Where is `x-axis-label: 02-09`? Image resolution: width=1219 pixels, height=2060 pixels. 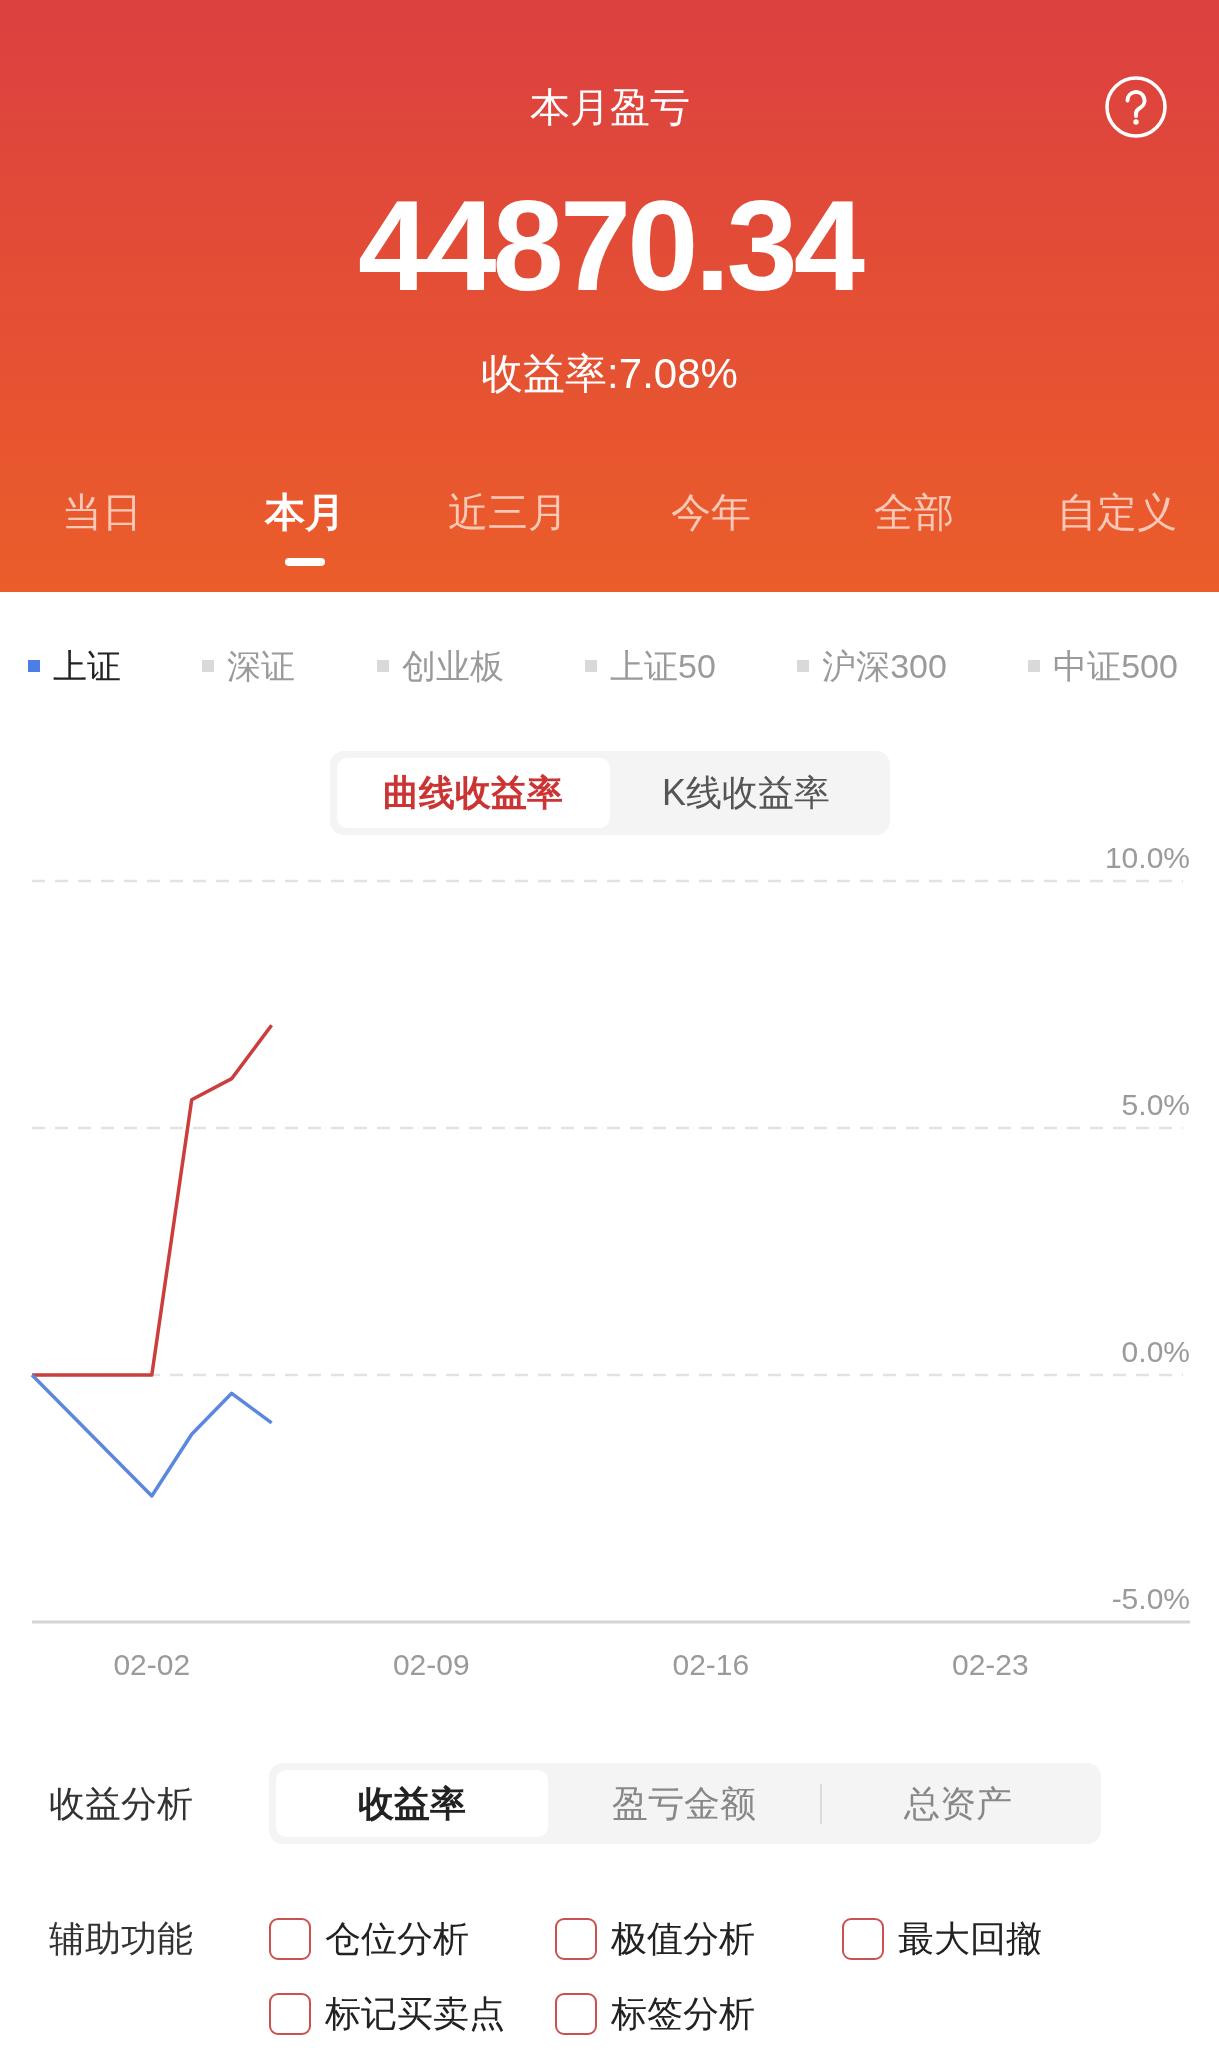 x-axis-label: 02-09 is located at coordinates (431, 1664).